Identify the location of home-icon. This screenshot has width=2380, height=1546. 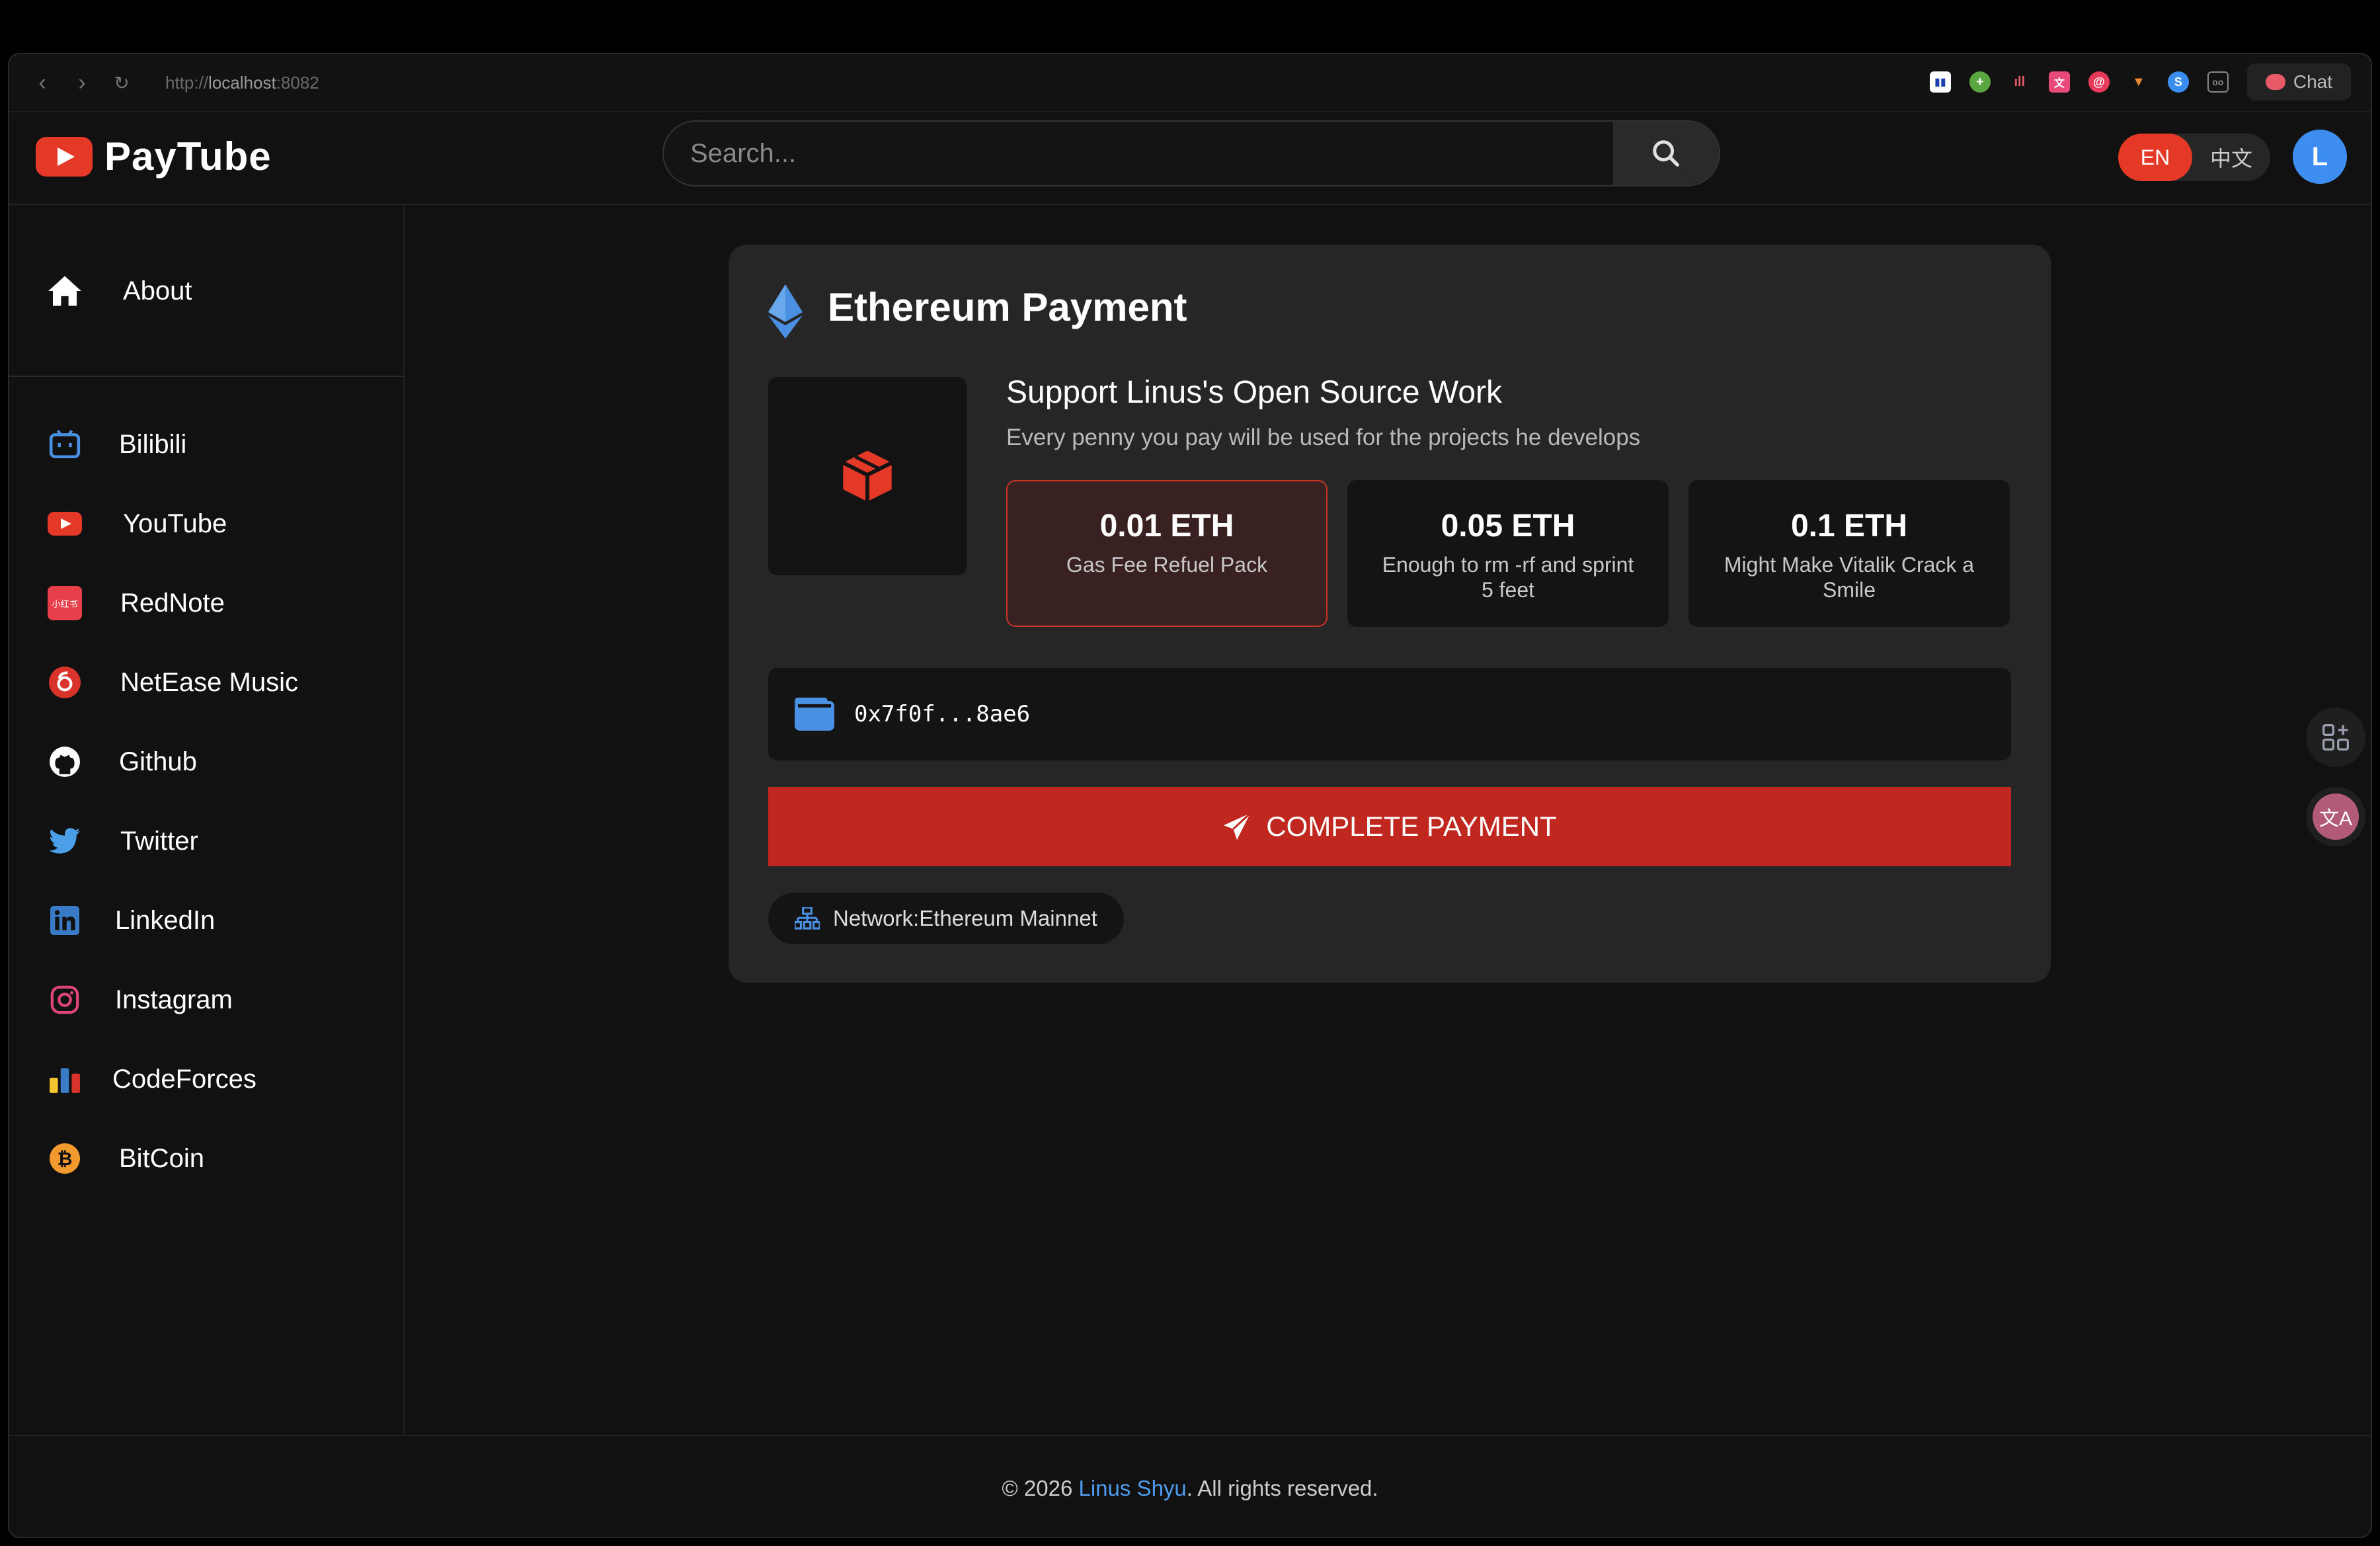
(64, 290).